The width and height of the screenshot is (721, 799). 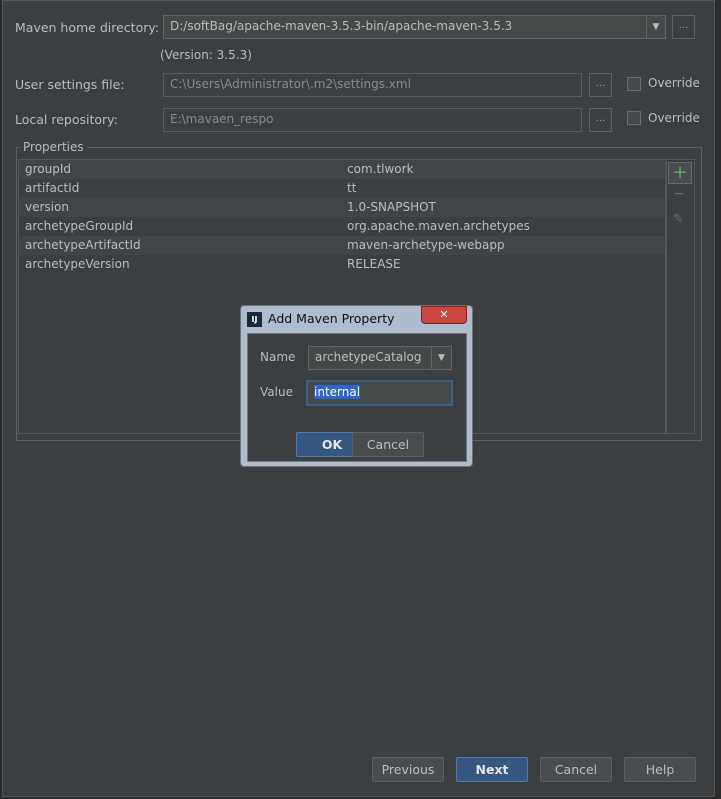 I want to click on property-value: maven-archetype-webapp, so click(x=426, y=245).